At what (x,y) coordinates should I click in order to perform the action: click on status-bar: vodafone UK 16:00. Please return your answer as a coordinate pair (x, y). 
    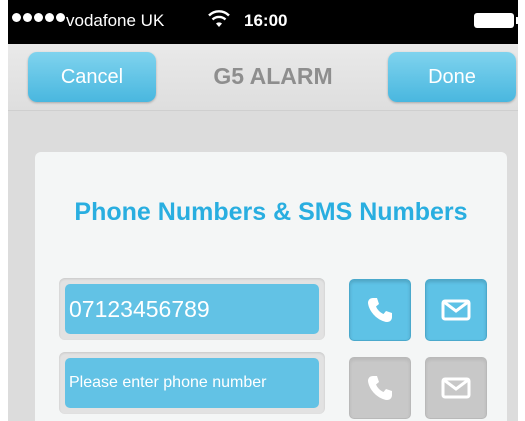
    Looking at the image, I should click on (263, 22).